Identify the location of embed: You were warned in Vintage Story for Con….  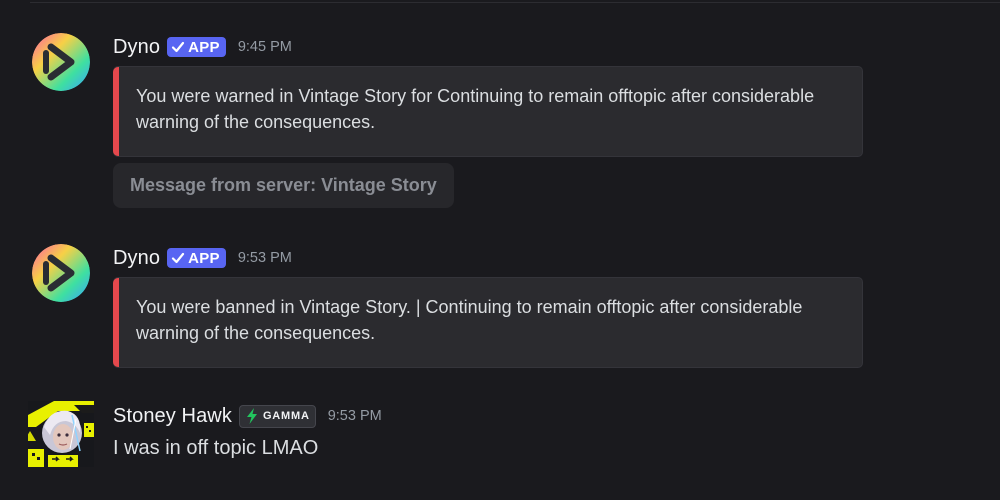
(488, 111).